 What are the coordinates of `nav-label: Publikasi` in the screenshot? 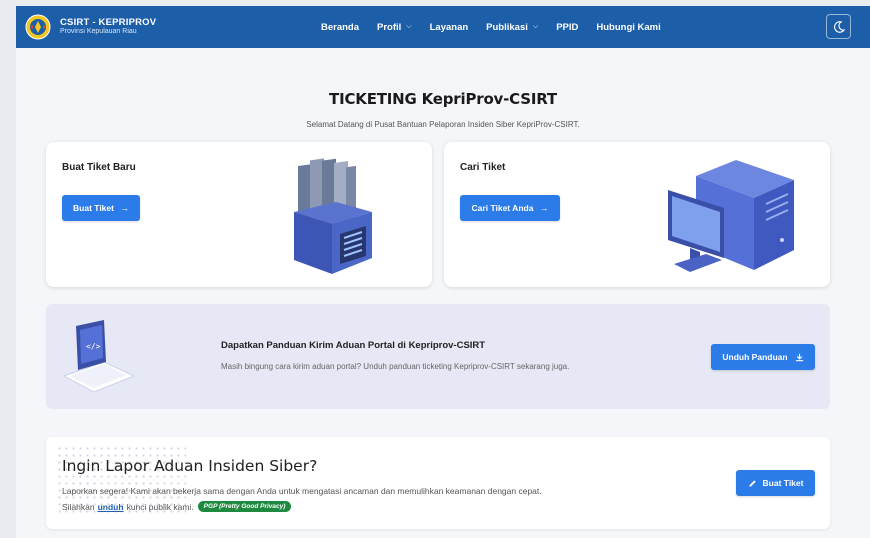 It's located at (507, 27).